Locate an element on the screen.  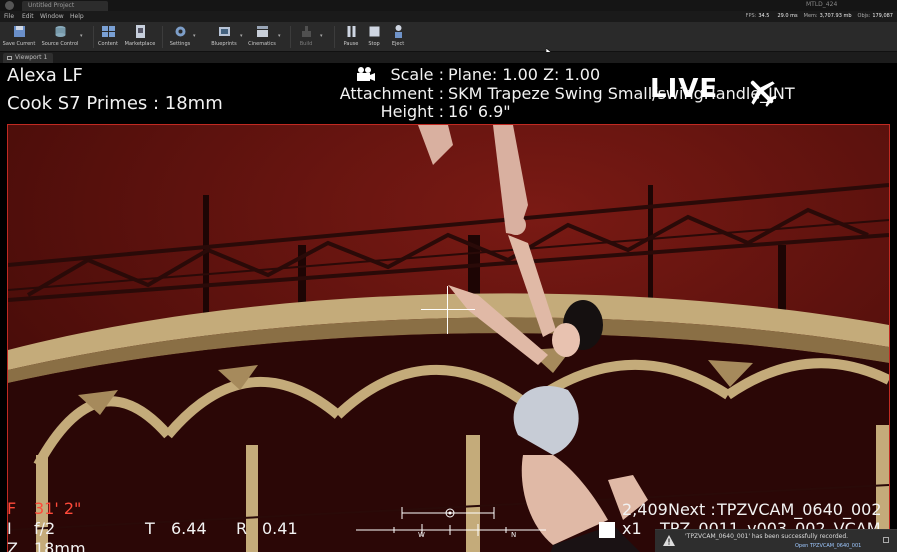
height-label: Height : is located at coordinates (412, 111).